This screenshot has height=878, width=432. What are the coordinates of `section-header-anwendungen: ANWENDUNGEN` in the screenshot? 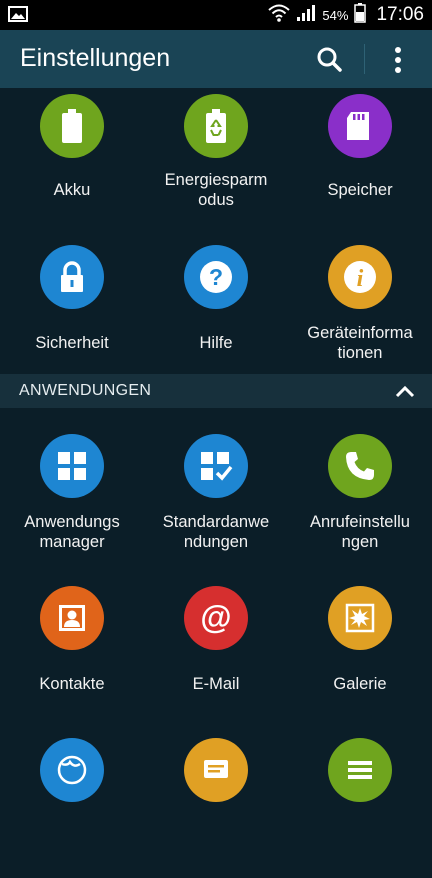 It's located at (216, 391).